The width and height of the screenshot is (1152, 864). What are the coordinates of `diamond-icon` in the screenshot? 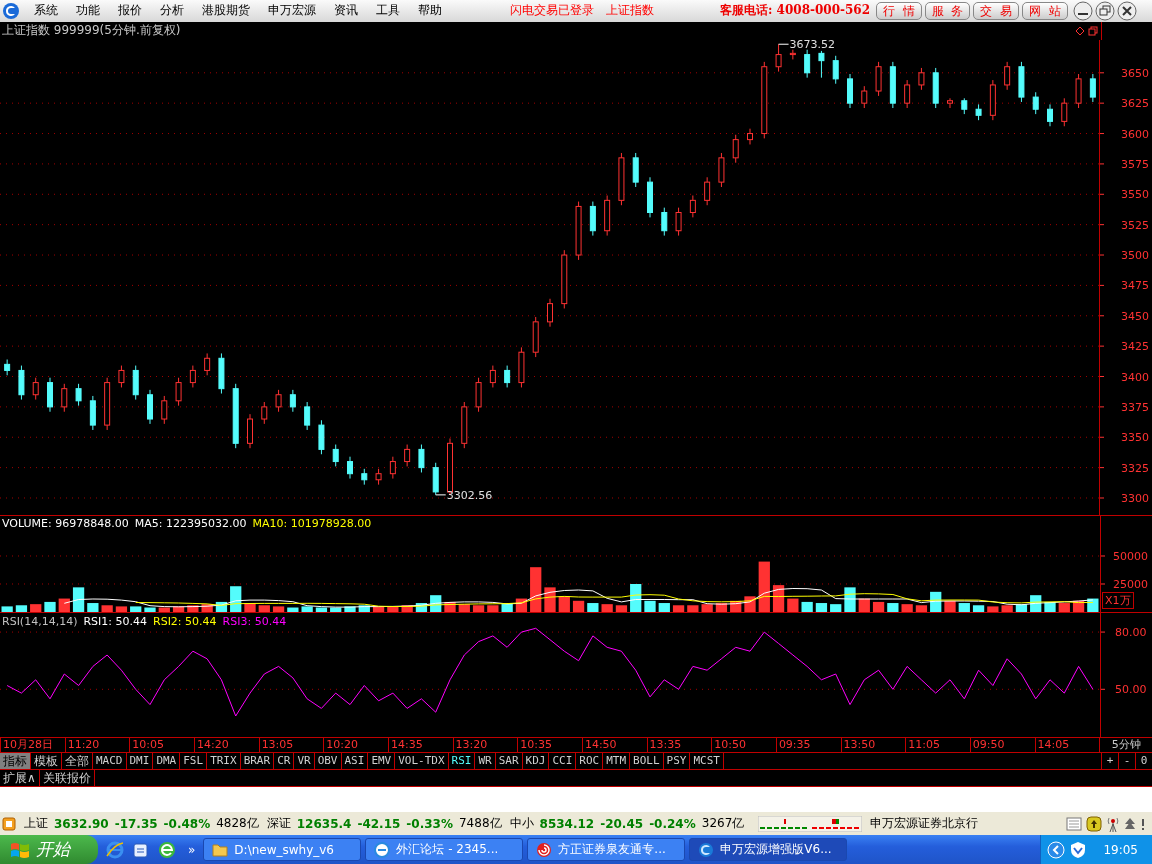 It's located at (1080, 30).